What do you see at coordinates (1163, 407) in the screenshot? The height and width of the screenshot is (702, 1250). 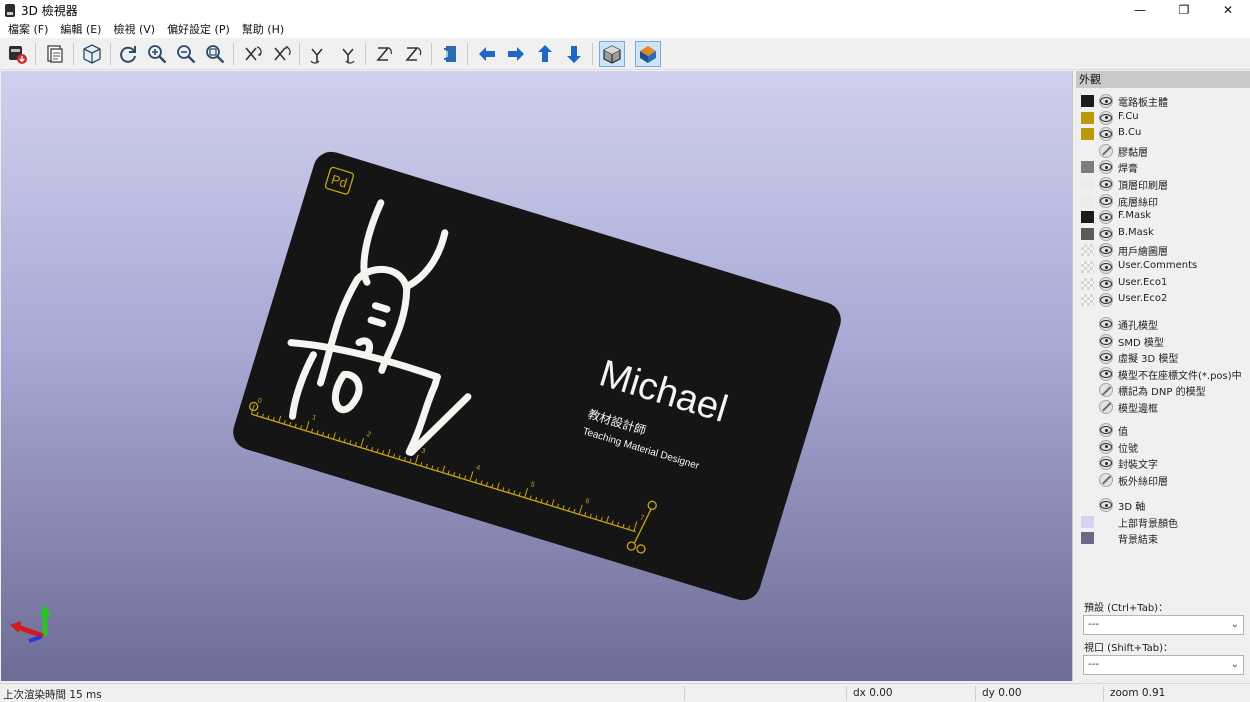 I see `model-row: 模型邊框` at bounding box center [1163, 407].